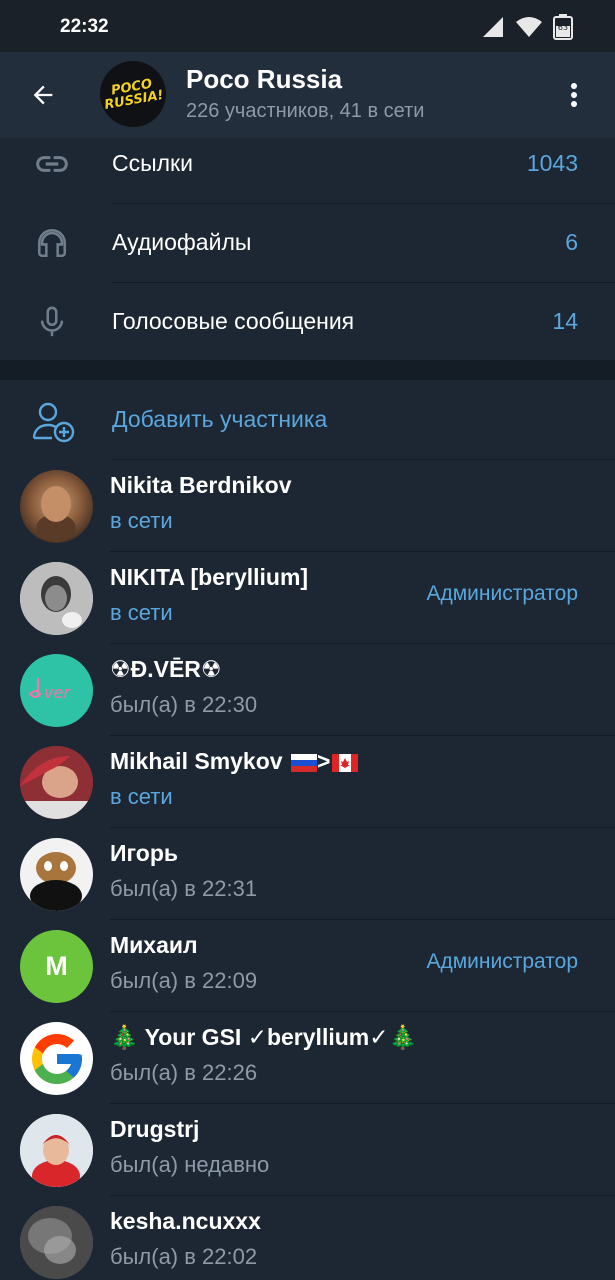 This screenshot has height=1280, width=615. What do you see at coordinates (307, 874) in the screenshot?
I see `member-row: Игорь был(а) в 22:31` at bounding box center [307, 874].